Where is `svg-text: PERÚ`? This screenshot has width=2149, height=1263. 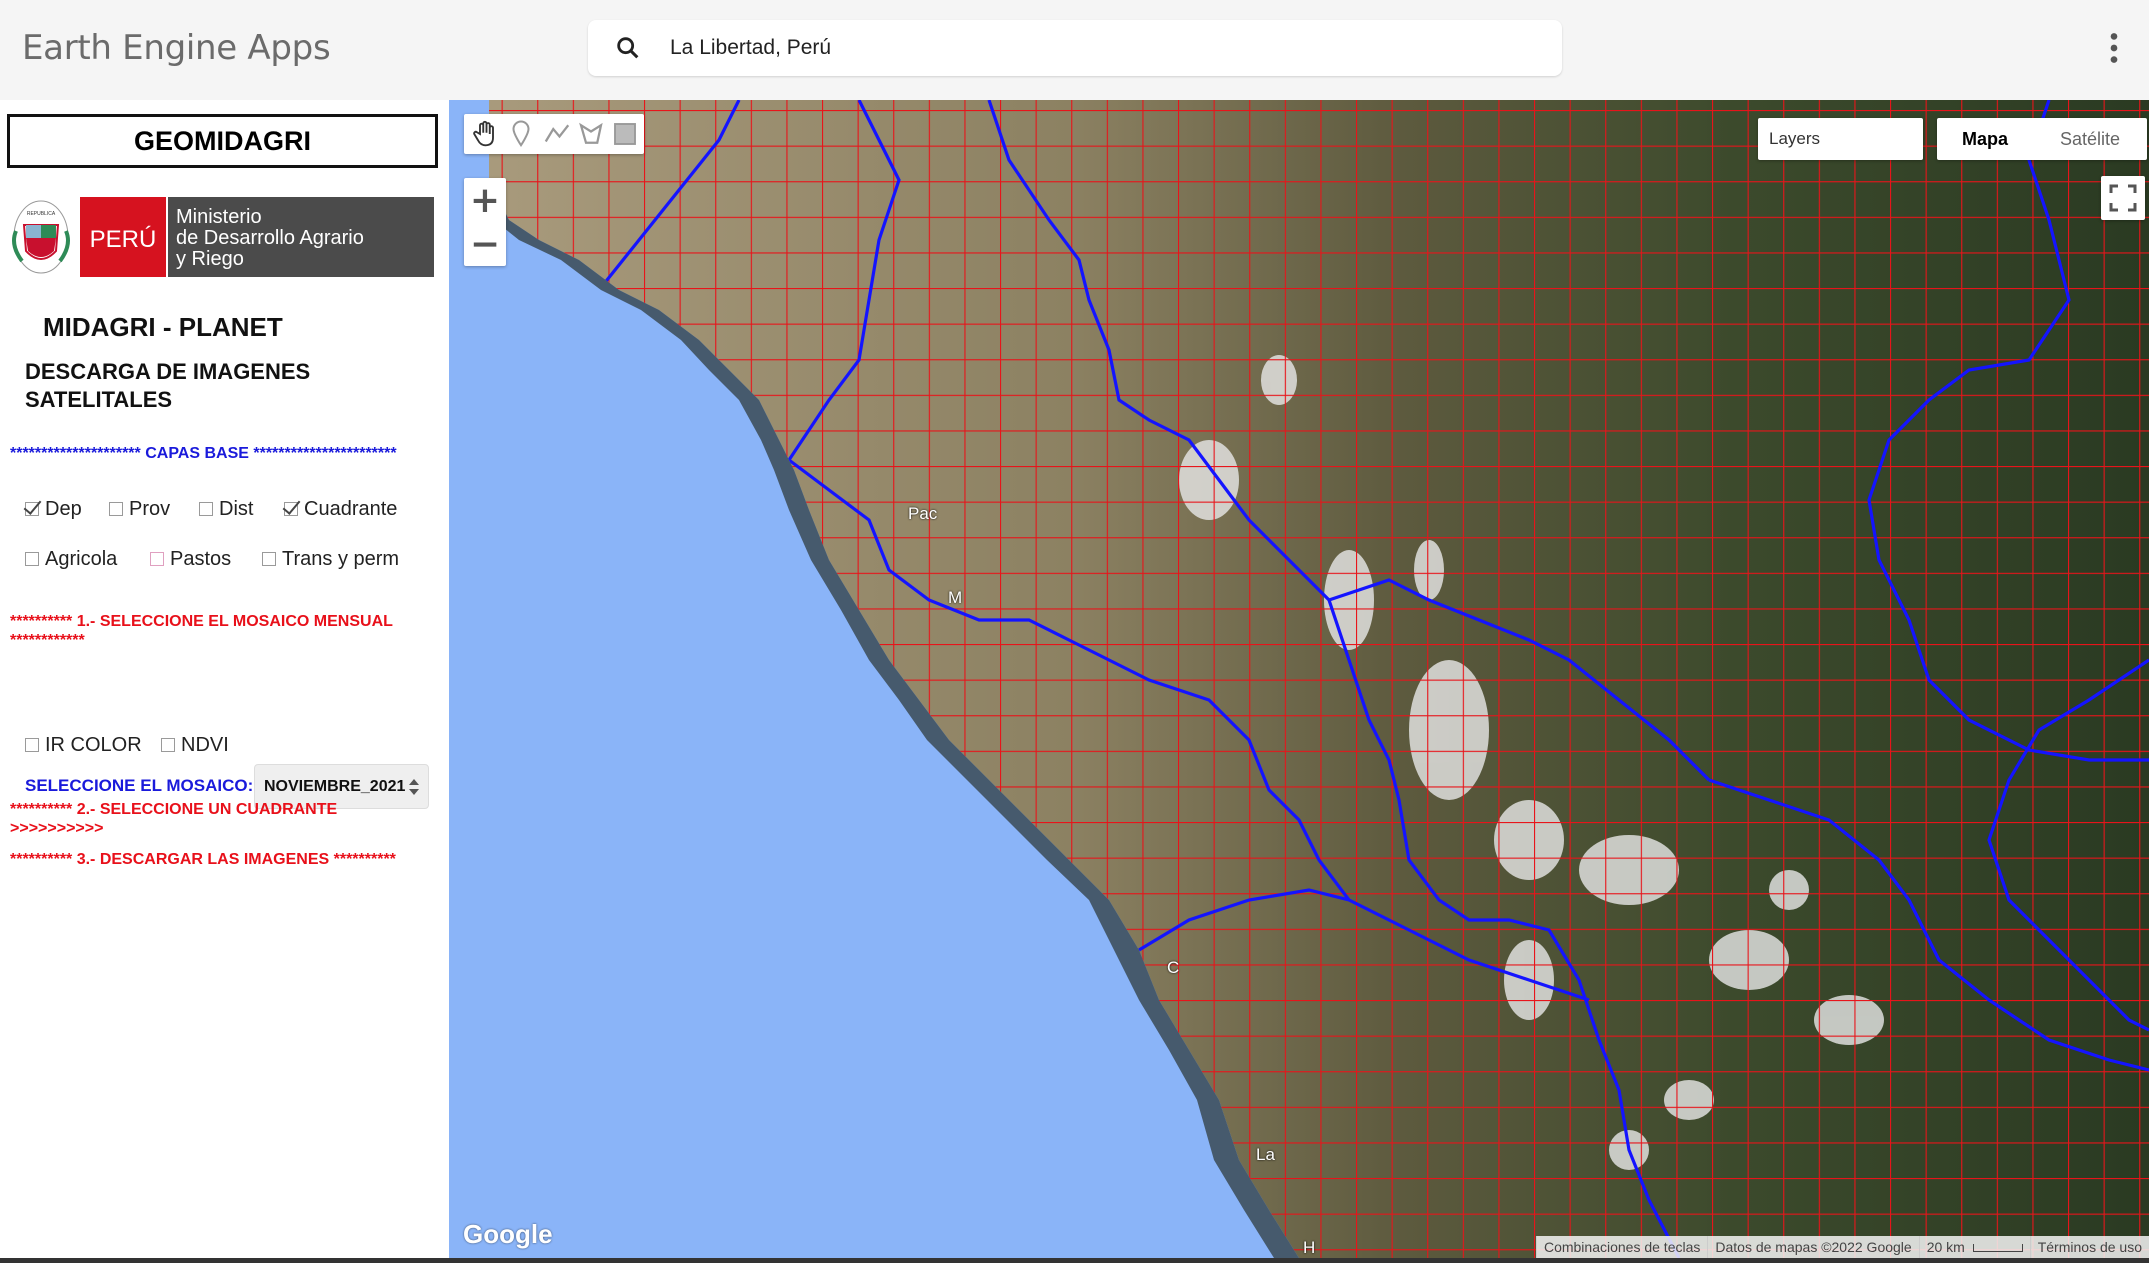
svg-text: PERÚ is located at coordinates (123, 239).